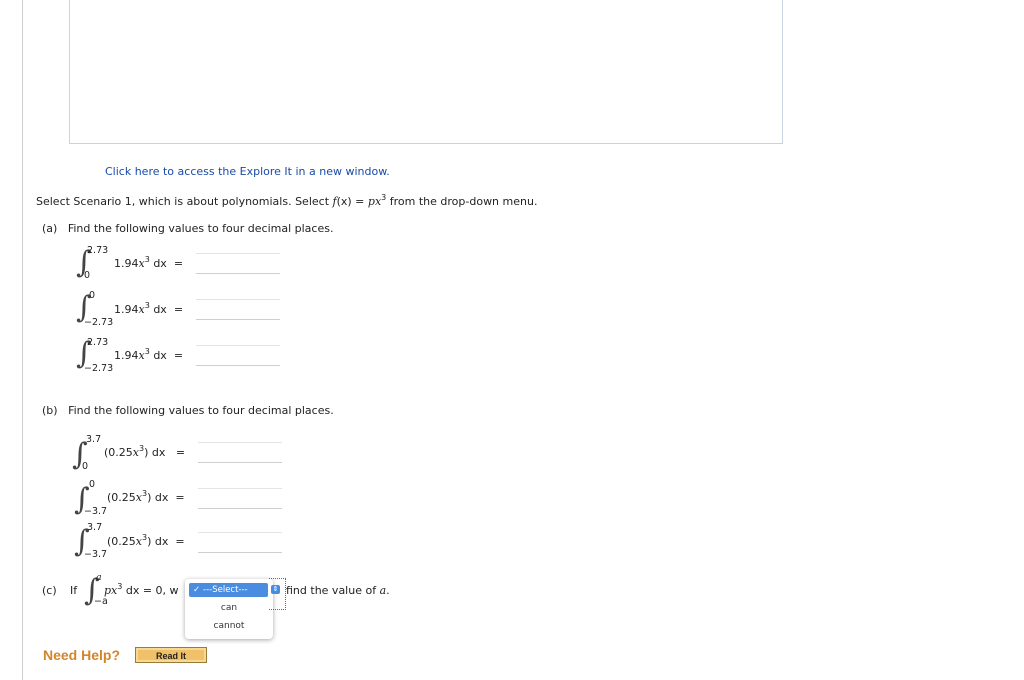  I want to click on part-c-label: (c), so click(49, 590).